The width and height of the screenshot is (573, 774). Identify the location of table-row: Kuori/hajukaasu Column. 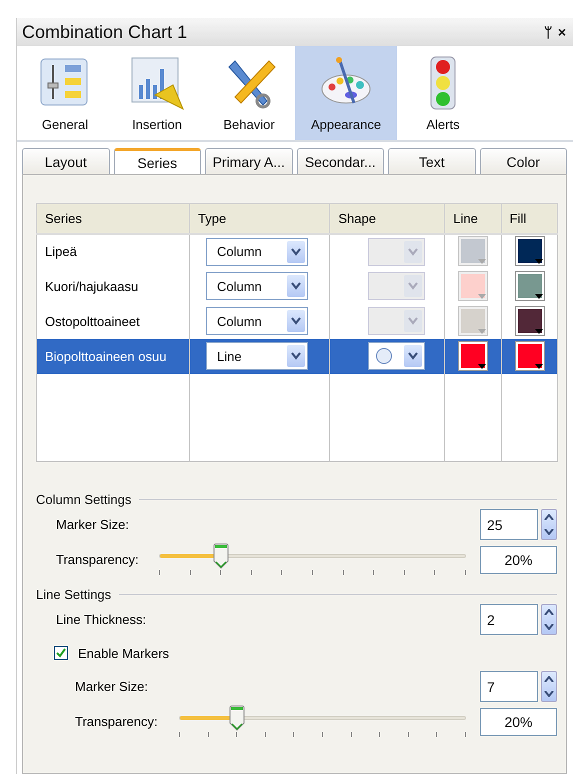
(297, 286).